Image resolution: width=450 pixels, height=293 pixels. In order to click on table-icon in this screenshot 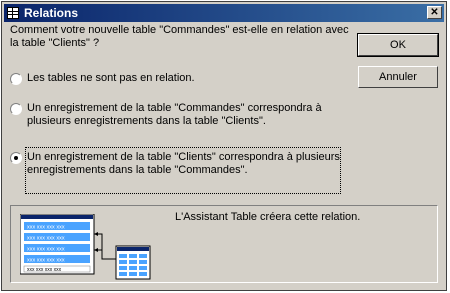, I will do `click(13, 13)`.